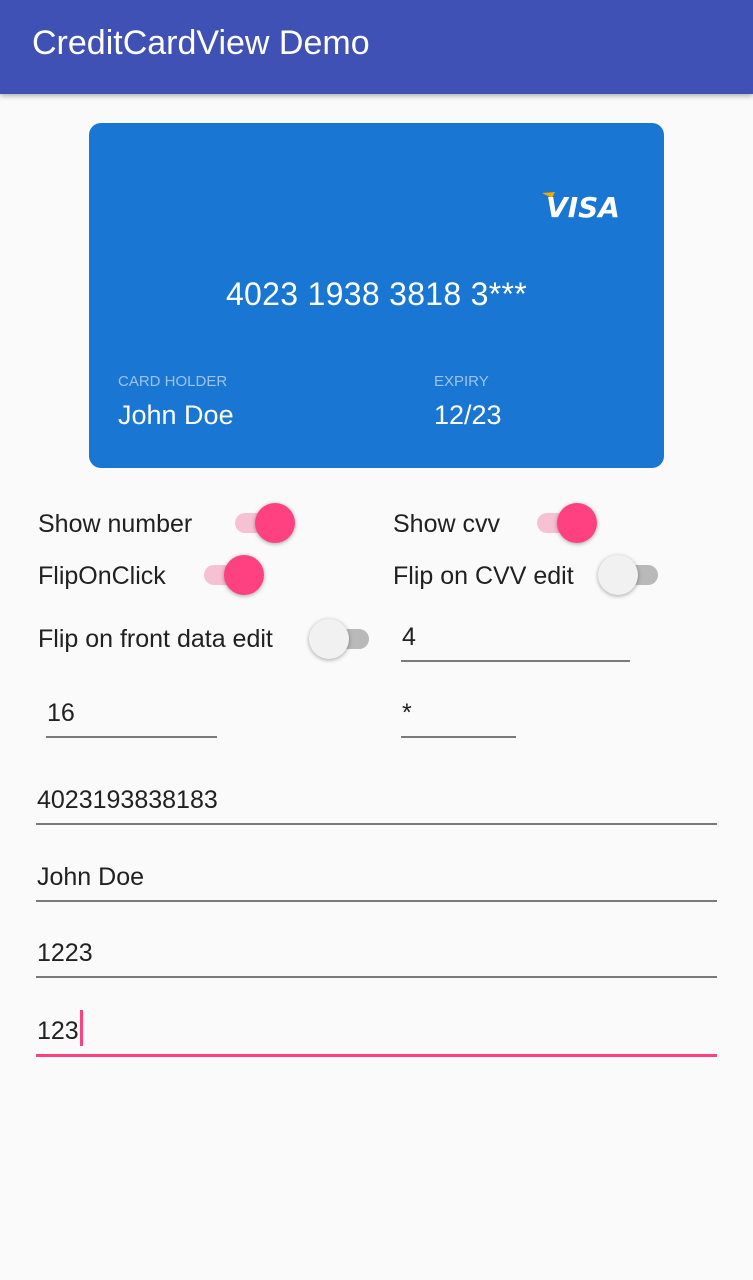 The image size is (753, 1280). What do you see at coordinates (176, 415) in the screenshot?
I see `card-holder-value: John Doe` at bounding box center [176, 415].